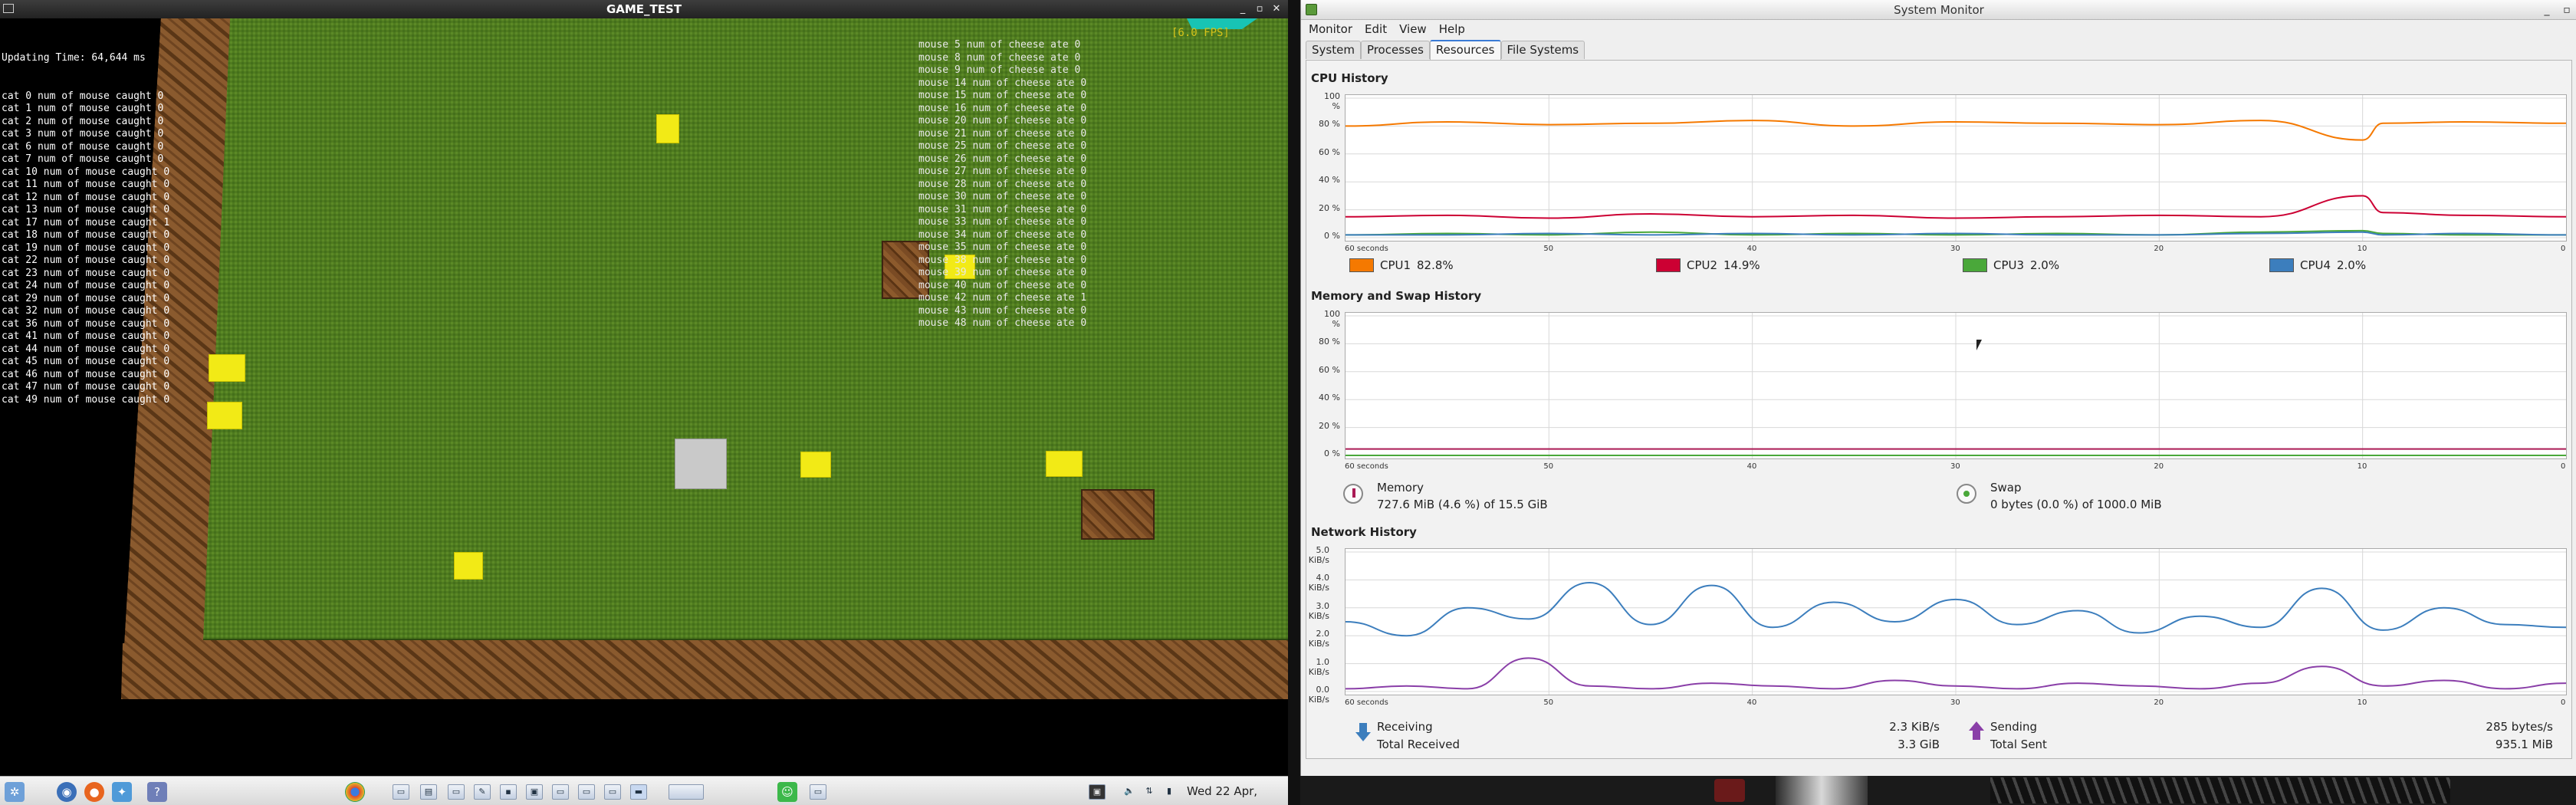 The width and height of the screenshot is (2576, 805). I want to click on task-app-icon: ▣, so click(534, 792).